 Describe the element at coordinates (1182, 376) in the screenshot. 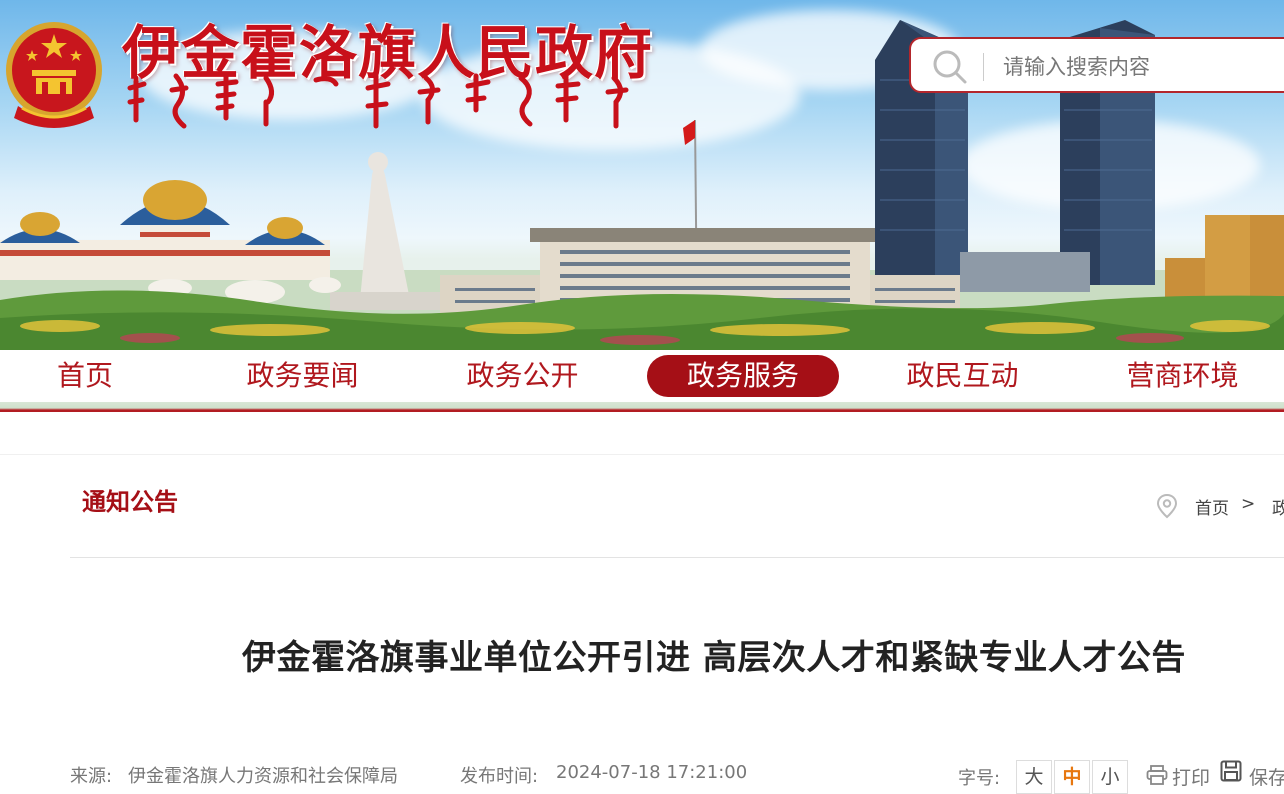

I see `nav-item-business-environment: 营商环境` at that location.